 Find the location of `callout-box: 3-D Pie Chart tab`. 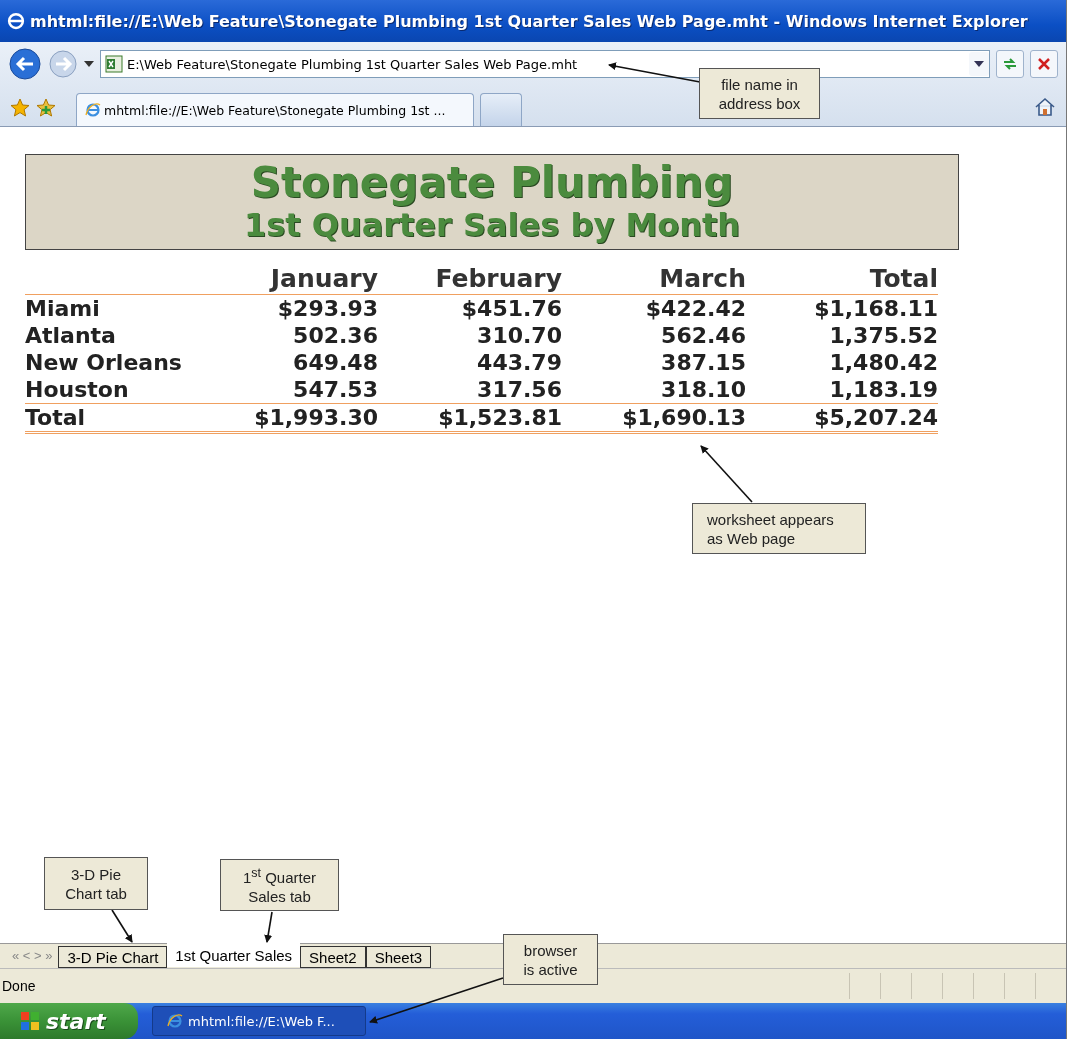

callout-box: 3-D Pie Chart tab is located at coordinates (96, 883).